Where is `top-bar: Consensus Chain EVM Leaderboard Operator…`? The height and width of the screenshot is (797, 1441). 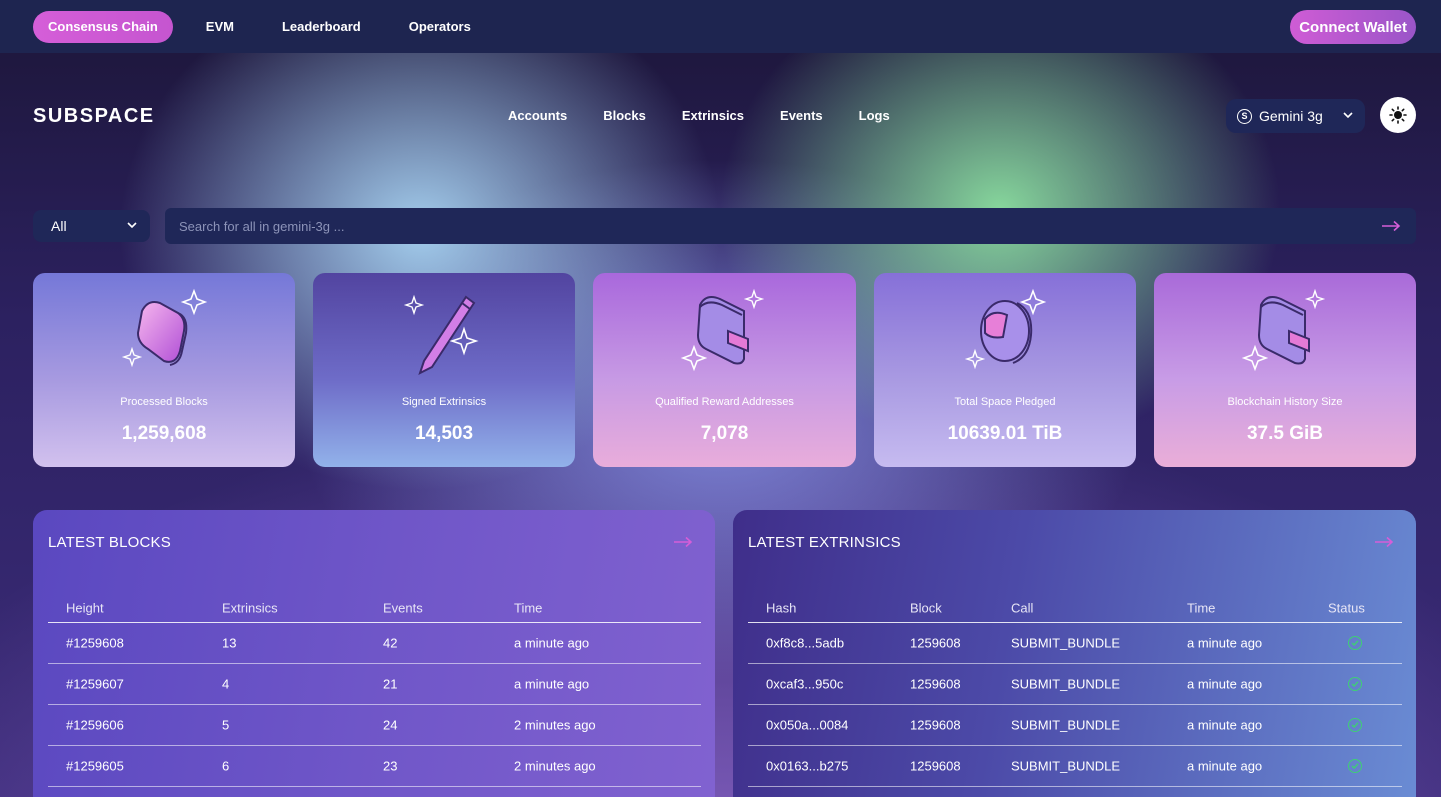
top-bar: Consensus Chain EVM Leaderboard Operator… is located at coordinates (720, 26).